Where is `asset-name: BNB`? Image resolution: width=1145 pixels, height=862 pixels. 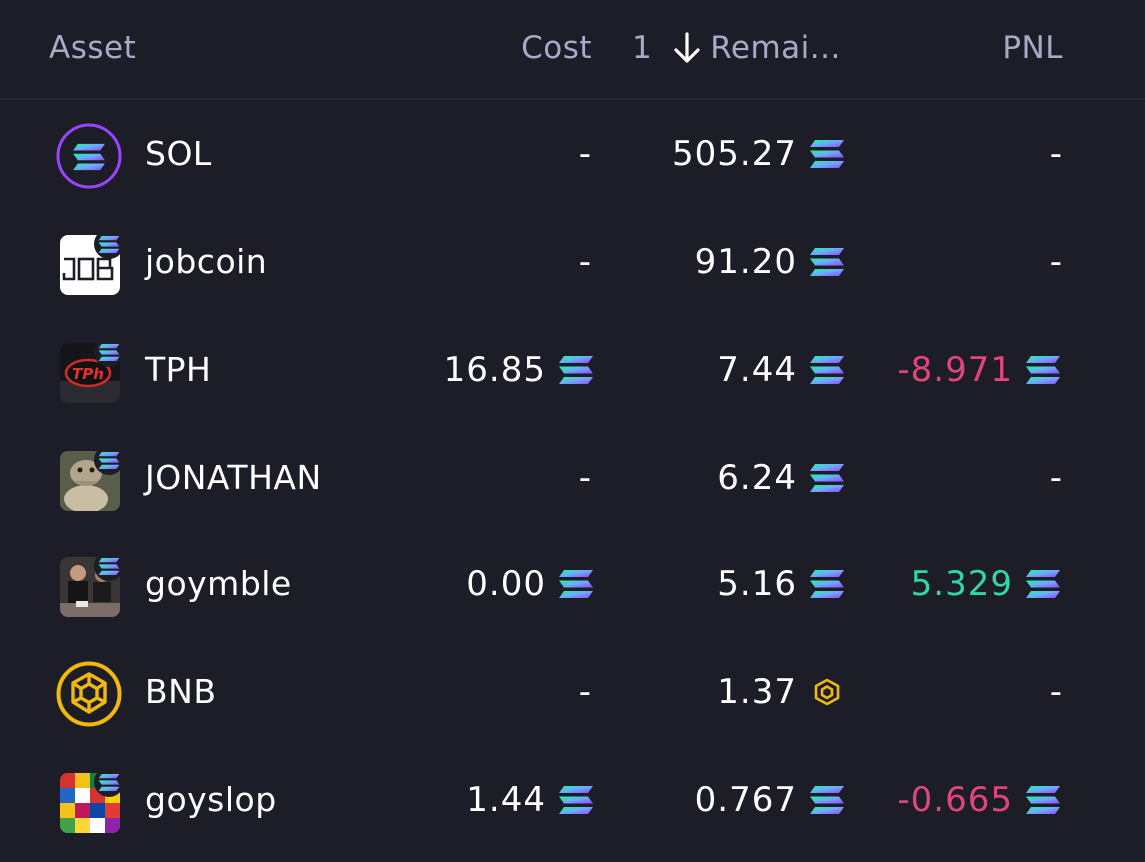
asset-name: BNB is located at coordinates (181, 691).